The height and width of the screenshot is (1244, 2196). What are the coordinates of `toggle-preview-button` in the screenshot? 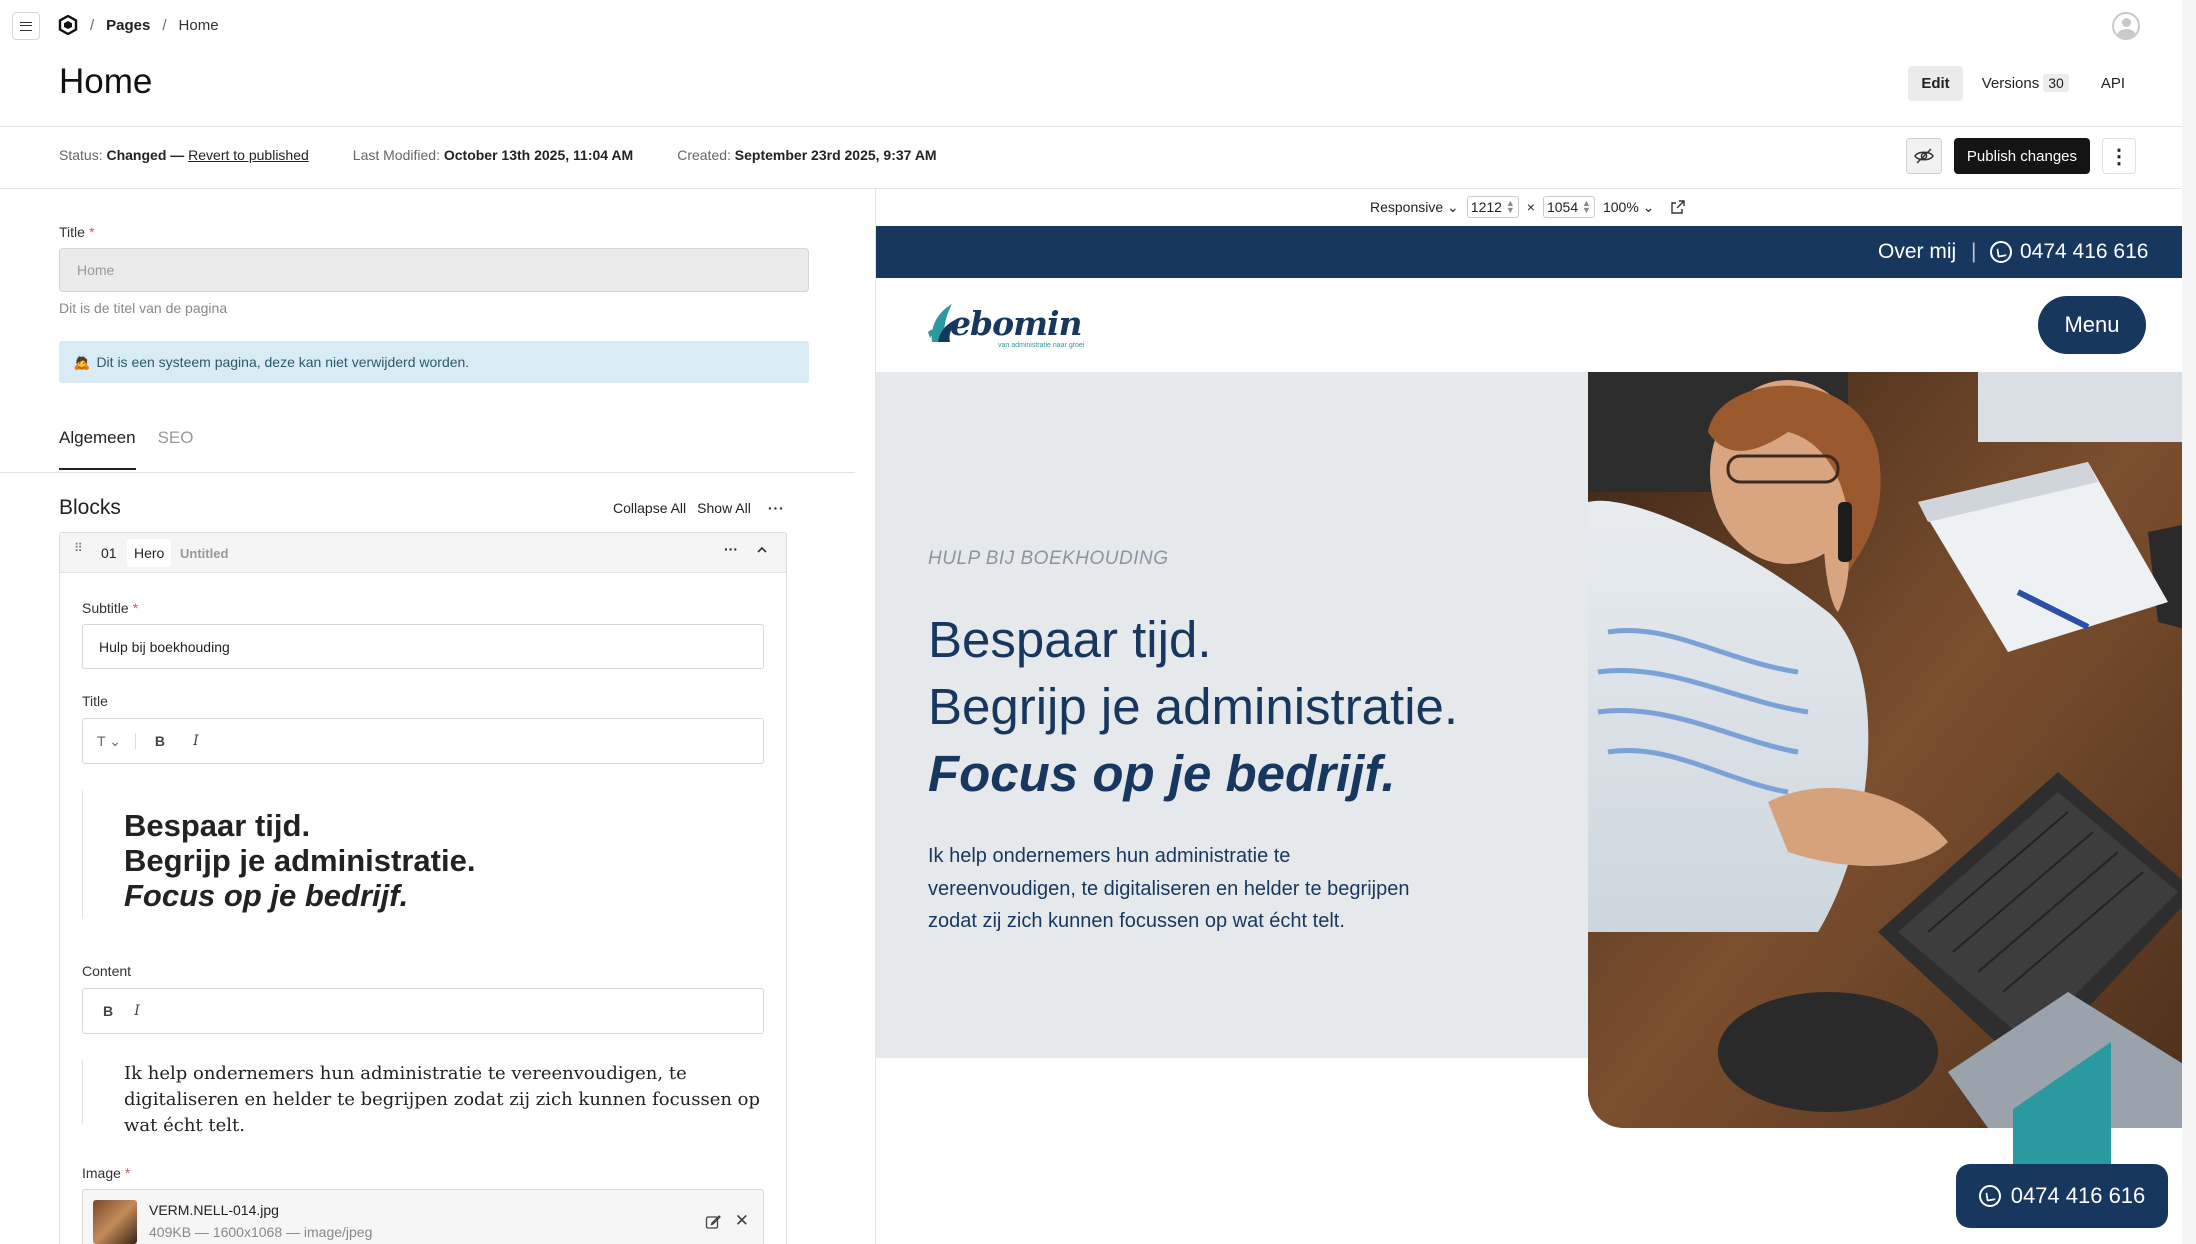 It's located at (1923, 156).